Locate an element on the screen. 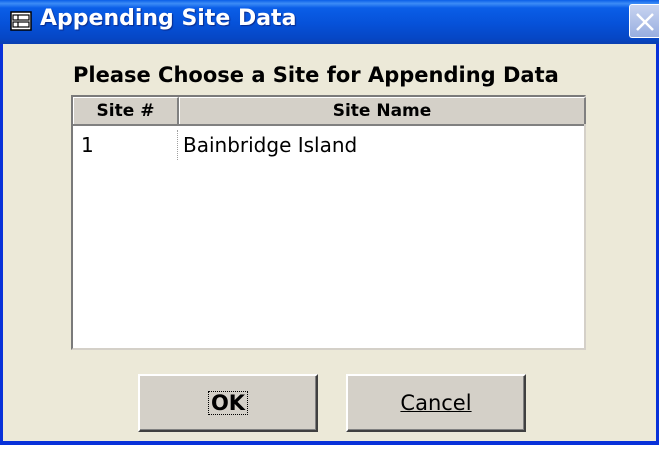  site-name-cell: Bainbridge Island is located at coordinates (270, 145).